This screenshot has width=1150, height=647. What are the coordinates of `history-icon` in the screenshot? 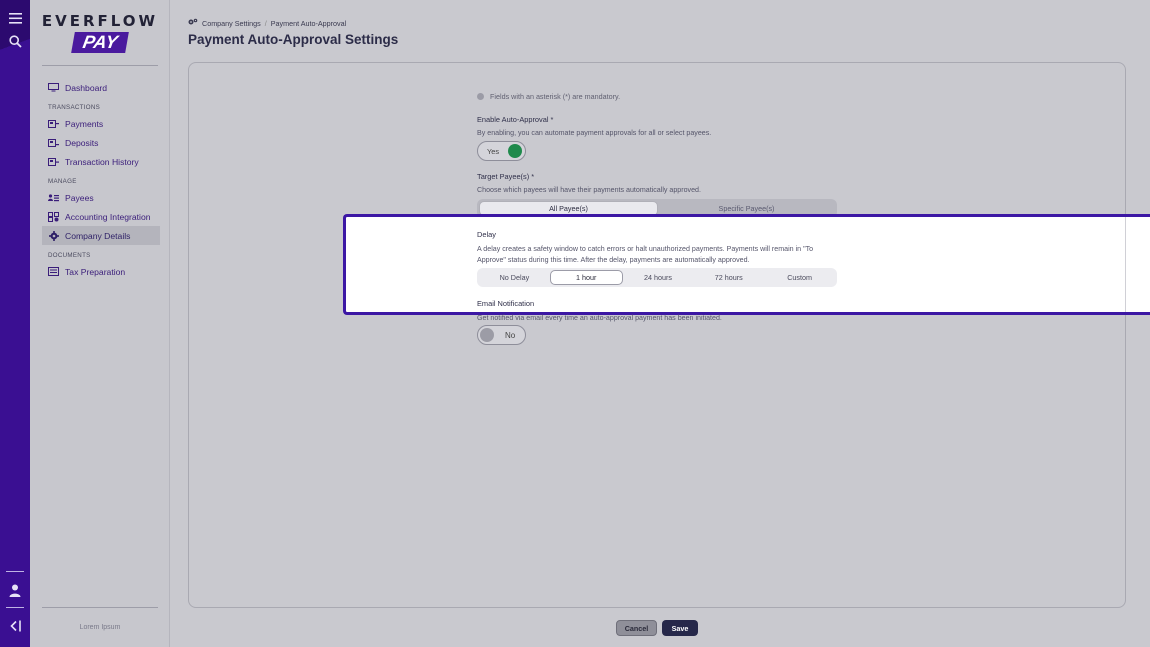 It's located at (53, 161).